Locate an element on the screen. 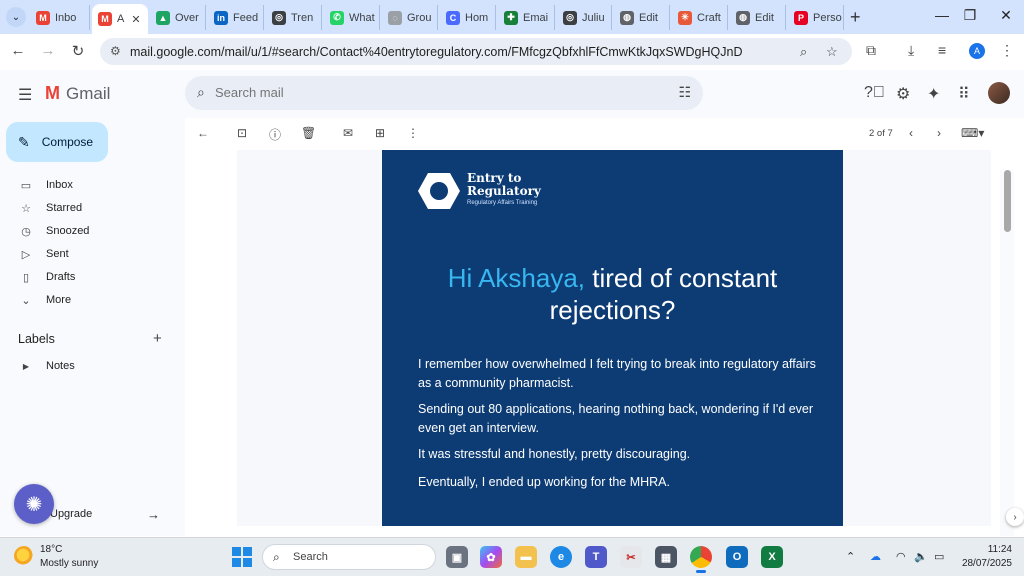 The image size is (1024, 576). upgrade-link: Upgrade is located at coordinates (71, 514).